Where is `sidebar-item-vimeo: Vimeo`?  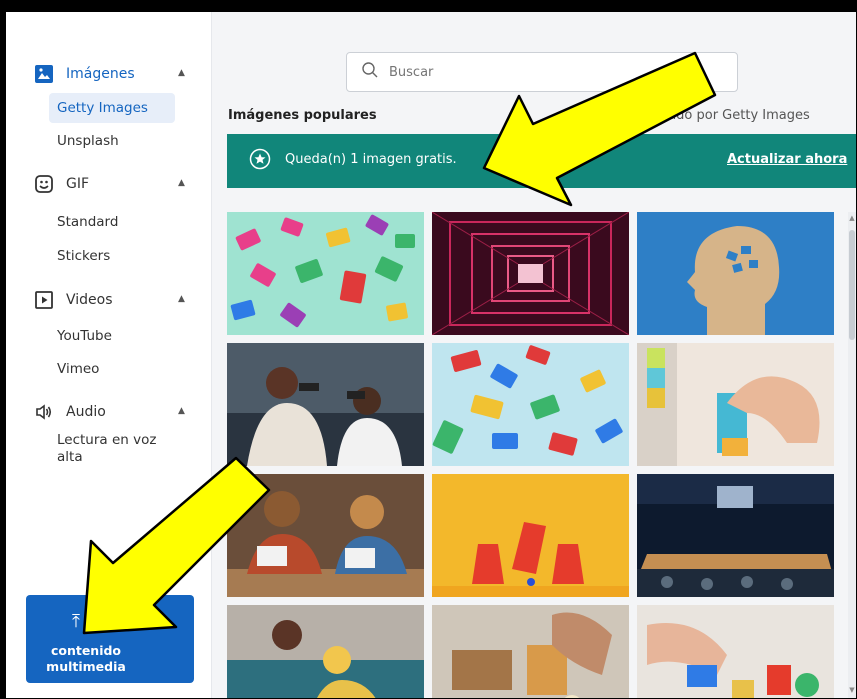
sidebar-item-vimeo: Vimeo is located at coordinates (78, 369).